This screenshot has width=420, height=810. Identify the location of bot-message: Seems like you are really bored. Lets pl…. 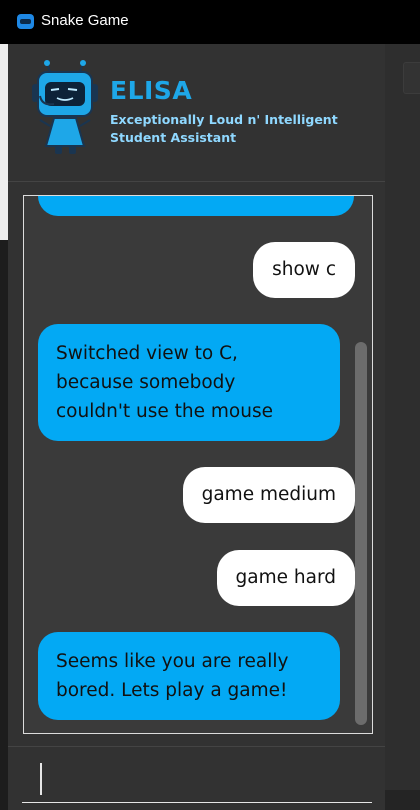
(189, 676).